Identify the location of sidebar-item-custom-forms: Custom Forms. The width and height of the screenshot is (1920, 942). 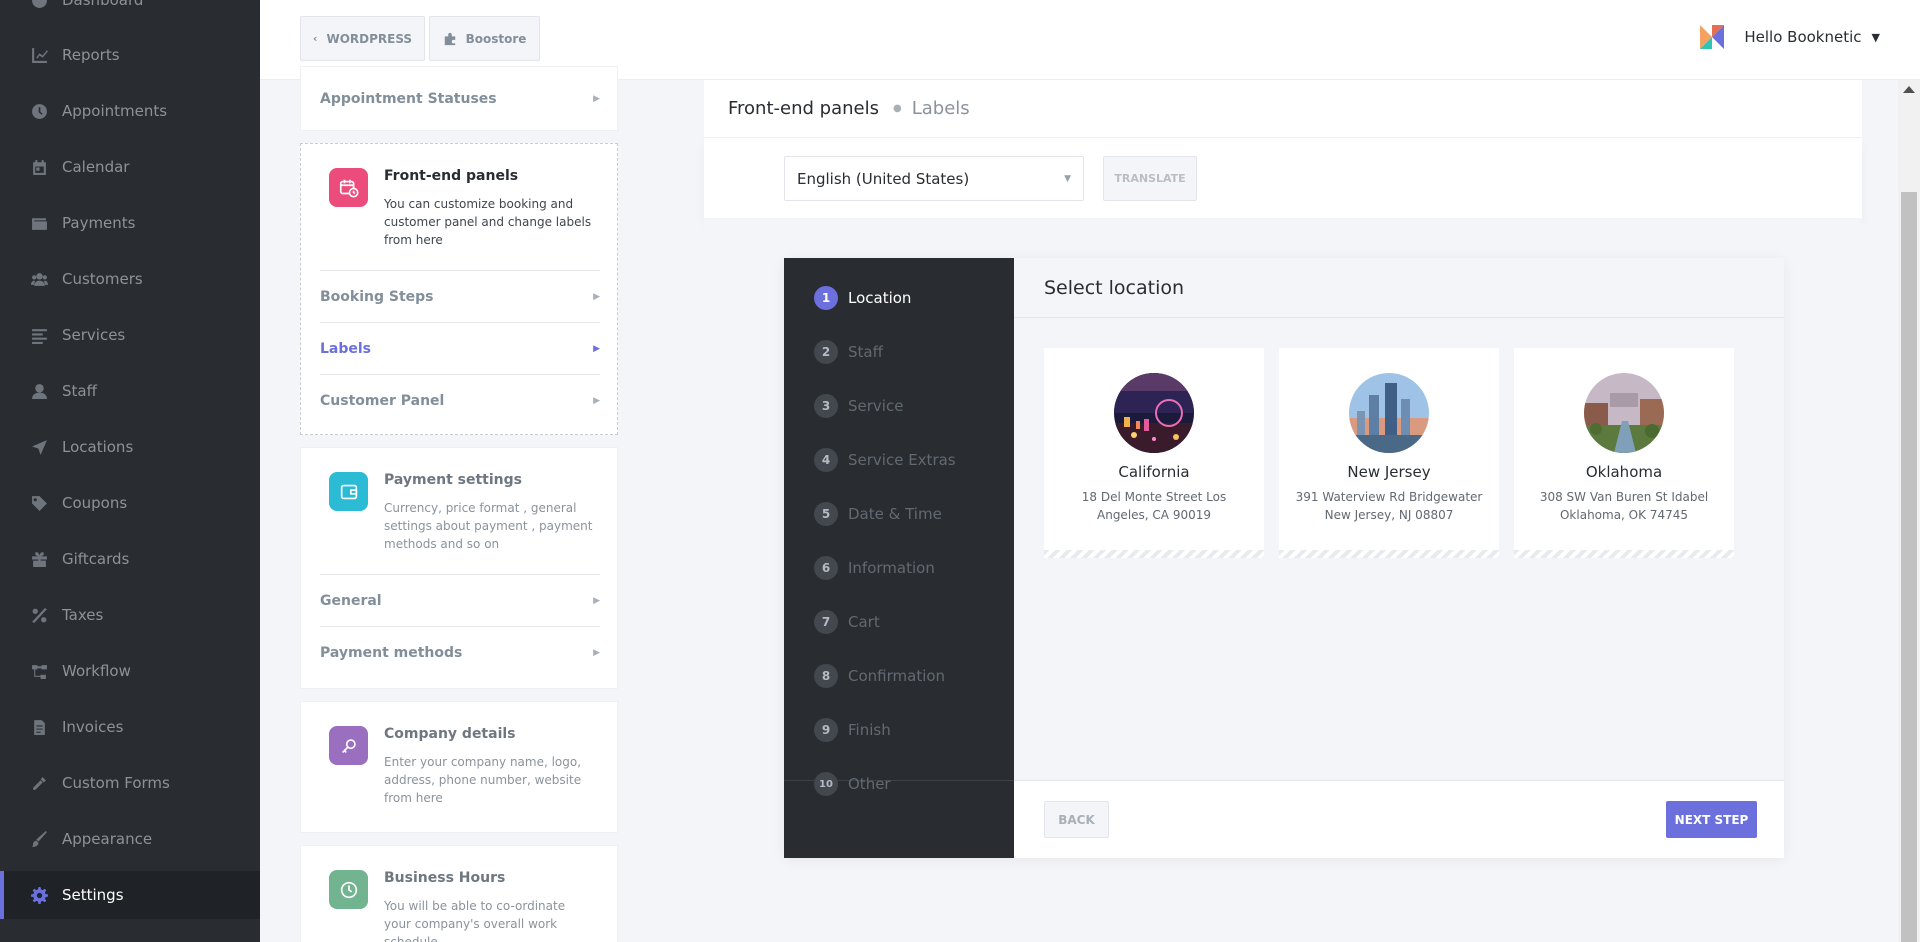
(130, 783).